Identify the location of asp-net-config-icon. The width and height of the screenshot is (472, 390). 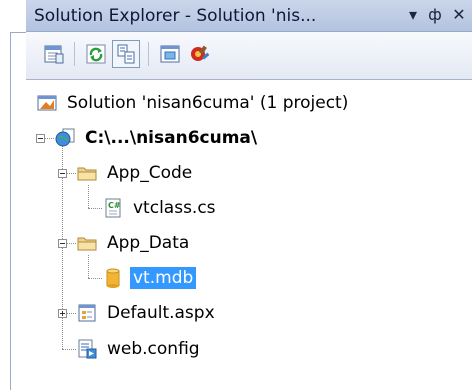
(200, 53).